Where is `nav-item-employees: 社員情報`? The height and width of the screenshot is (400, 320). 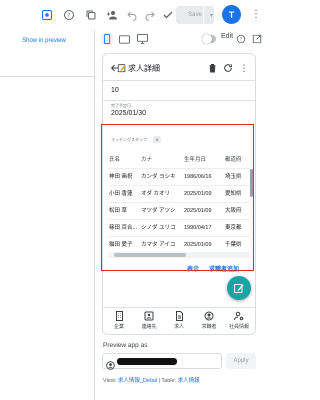
nav-item-employees: 社員情報 is located at coordinates (239, 322).